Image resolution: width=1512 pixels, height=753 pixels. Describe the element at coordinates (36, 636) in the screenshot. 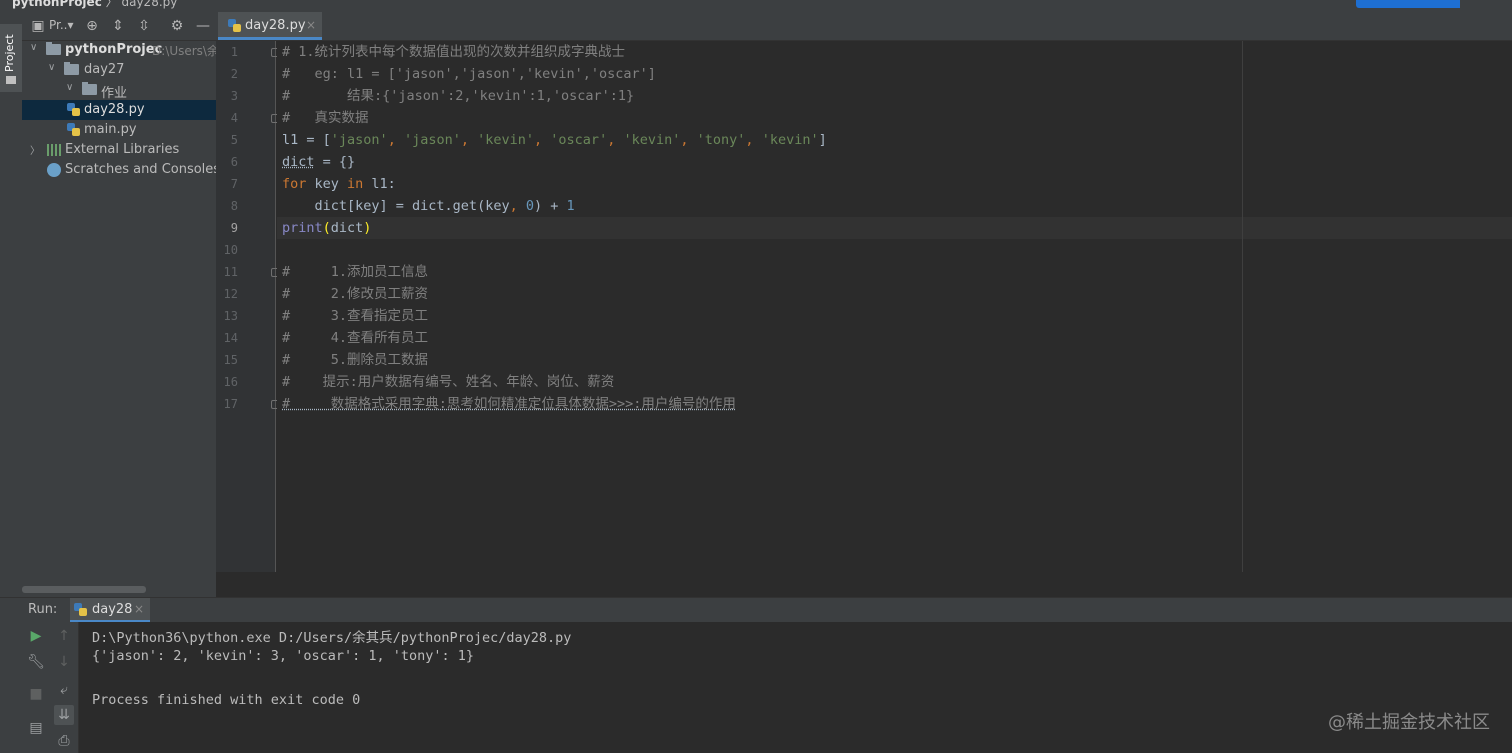

I see `rerun-icon: ▶` at that location.